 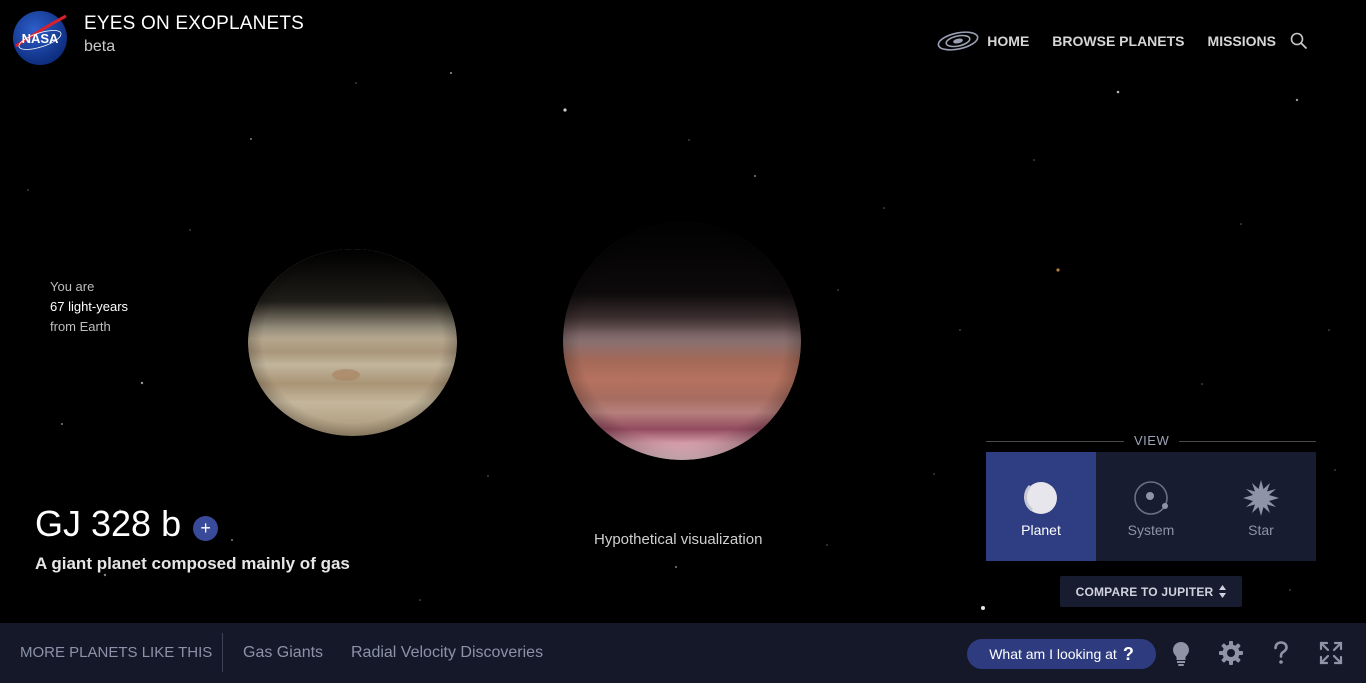 I want to click on search-icon, so click(x=1299, y=41).